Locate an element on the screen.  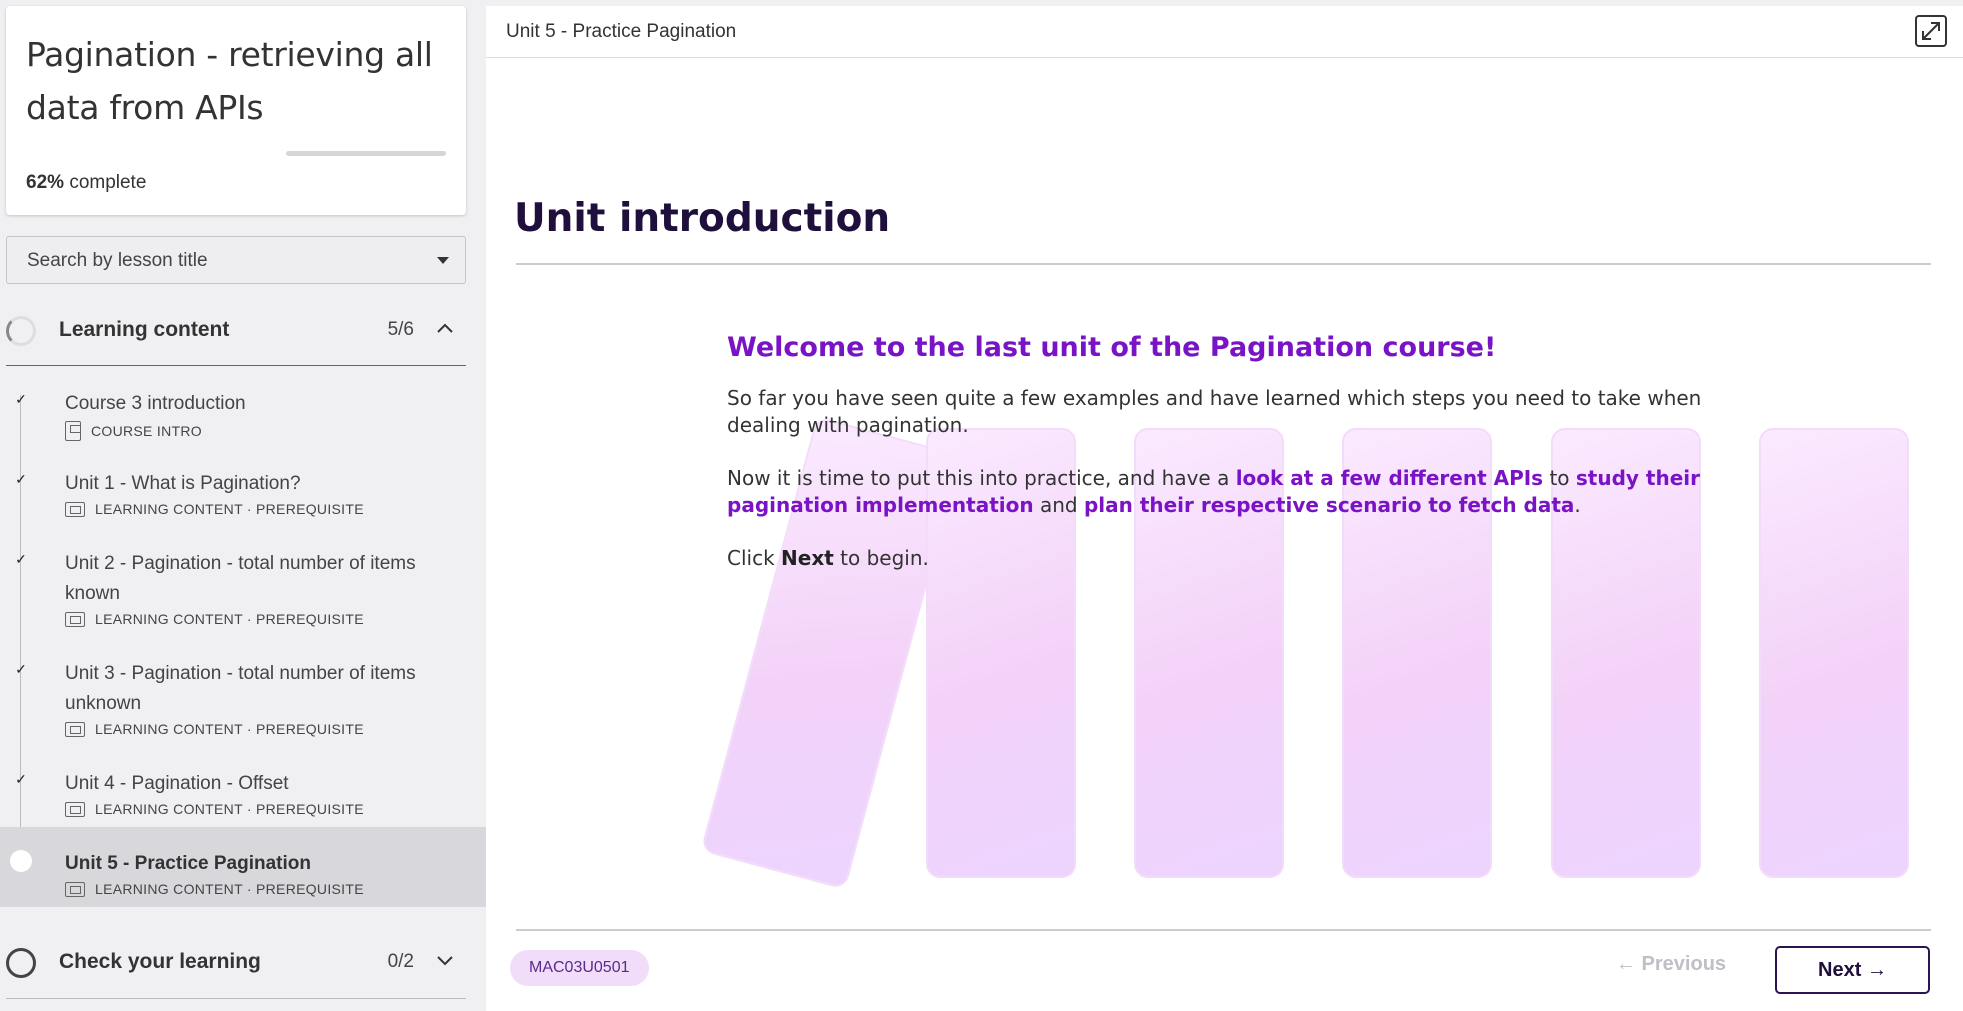
section-count: 5/6 is located at coordinates (400, 329).